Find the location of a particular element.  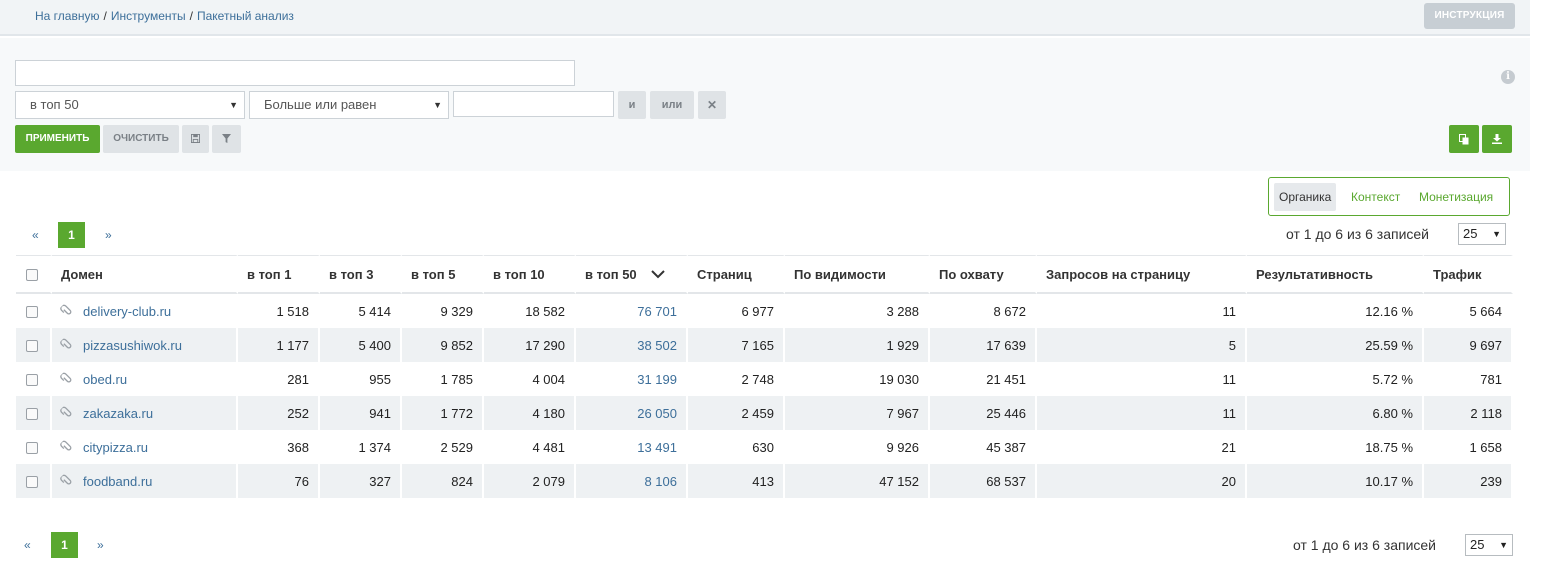

remove-condition-button: ✕ is located at coordinates (712, 105).